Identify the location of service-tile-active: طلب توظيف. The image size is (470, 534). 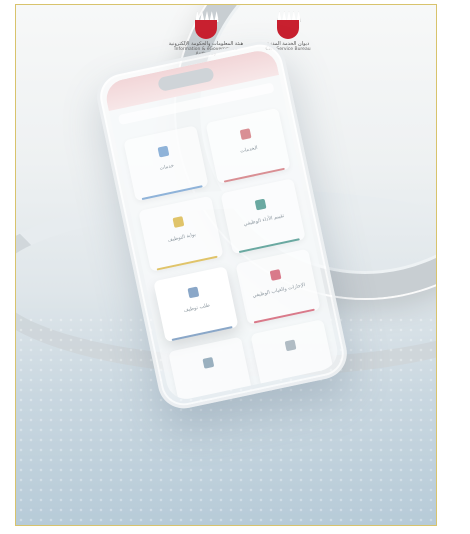
(196, 304).